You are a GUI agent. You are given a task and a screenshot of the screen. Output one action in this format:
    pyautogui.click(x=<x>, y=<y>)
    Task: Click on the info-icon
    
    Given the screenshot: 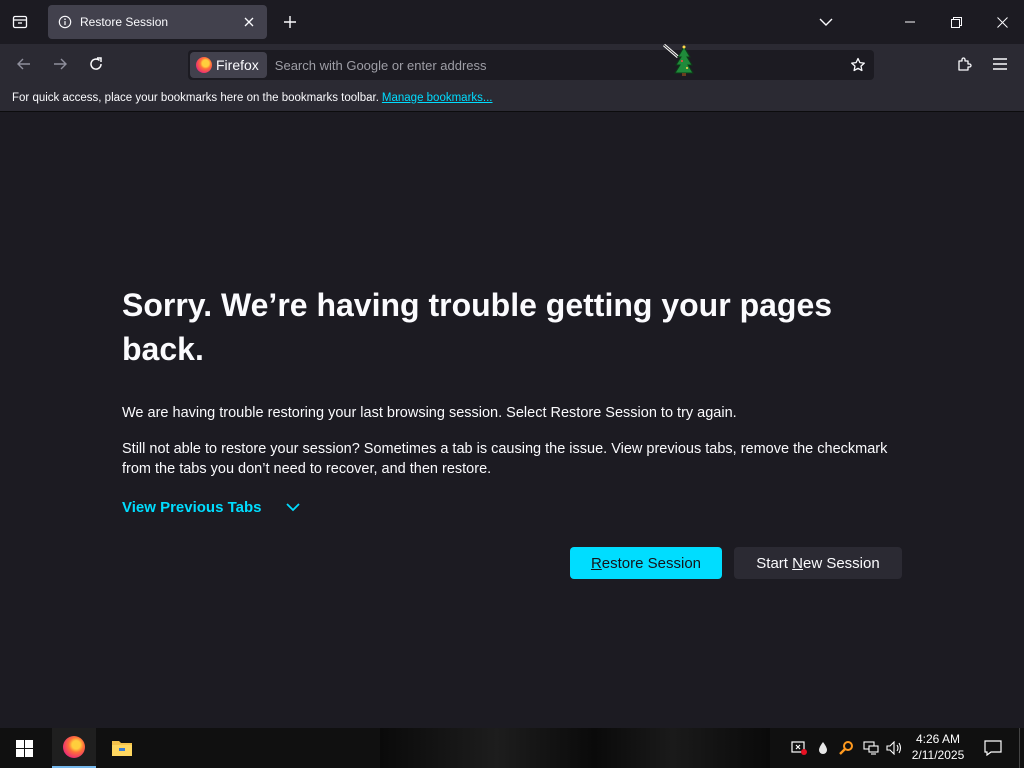 What is the action you would take?
    pyautogui.click(x=65, y=22)
    